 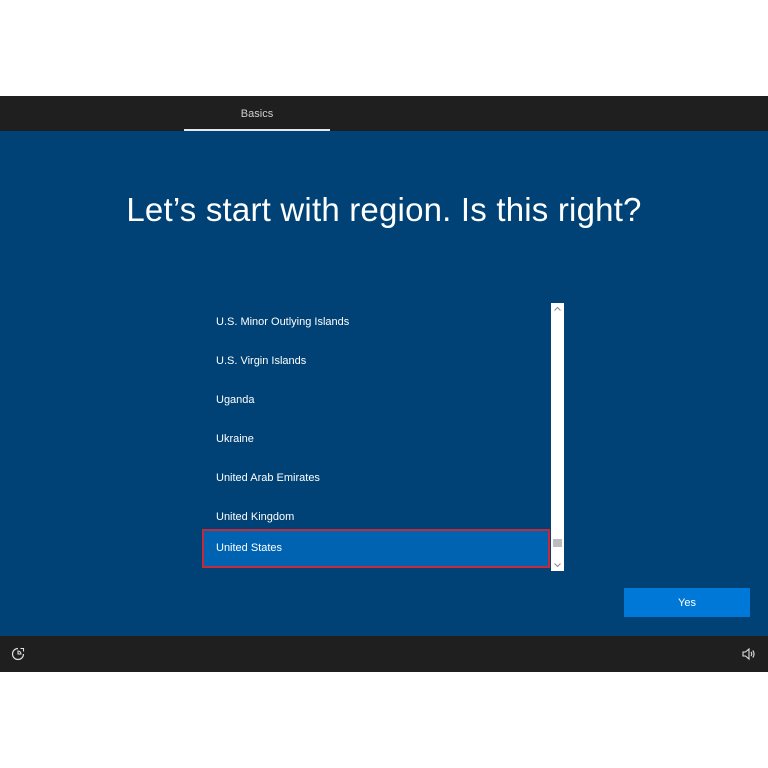 What do you see at coordinates (557, 437) in the screenshot?
I see `list-scrollbar` at bounding box center [557, 437].